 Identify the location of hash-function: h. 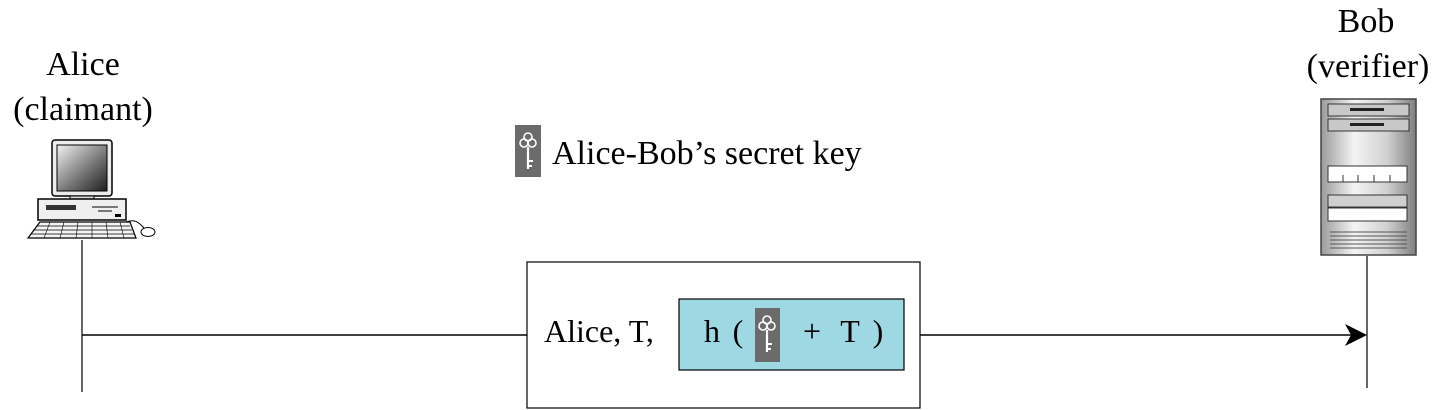
(712, 331).